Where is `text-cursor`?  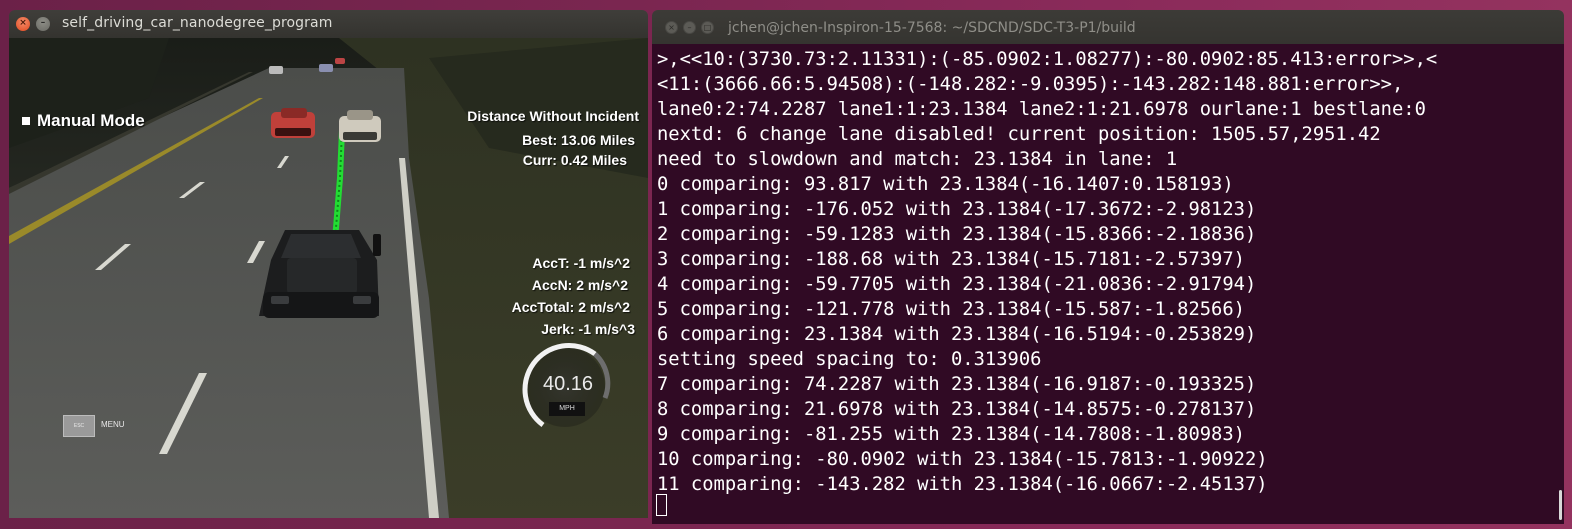 text-cursor is located at coordinates (661, 505).